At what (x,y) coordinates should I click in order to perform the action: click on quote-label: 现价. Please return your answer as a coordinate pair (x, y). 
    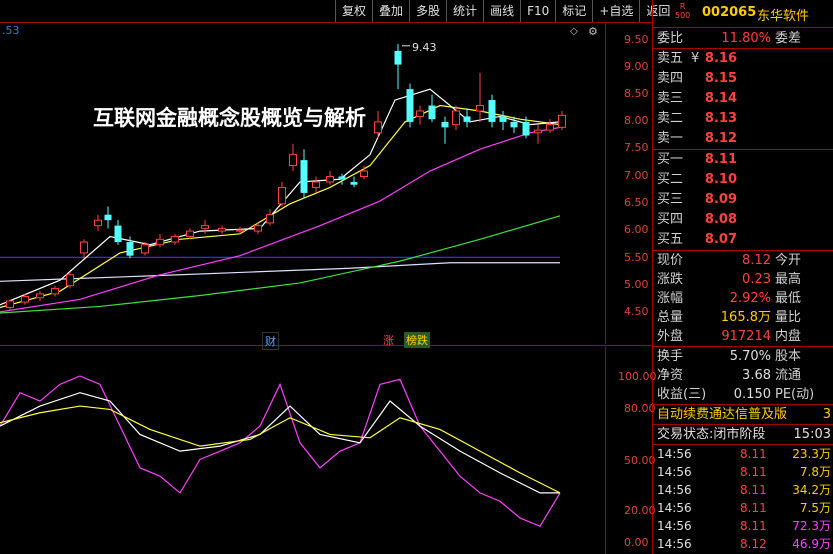
    Looking at the image, I should click on (670, 260).